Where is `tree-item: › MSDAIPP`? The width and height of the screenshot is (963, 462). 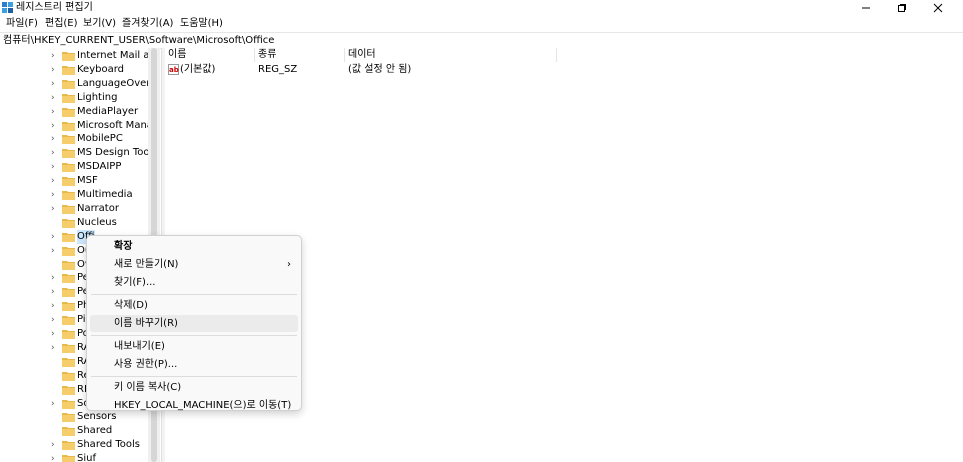 tree-item: › MSDAIPP is located at coordinates (74, 167).